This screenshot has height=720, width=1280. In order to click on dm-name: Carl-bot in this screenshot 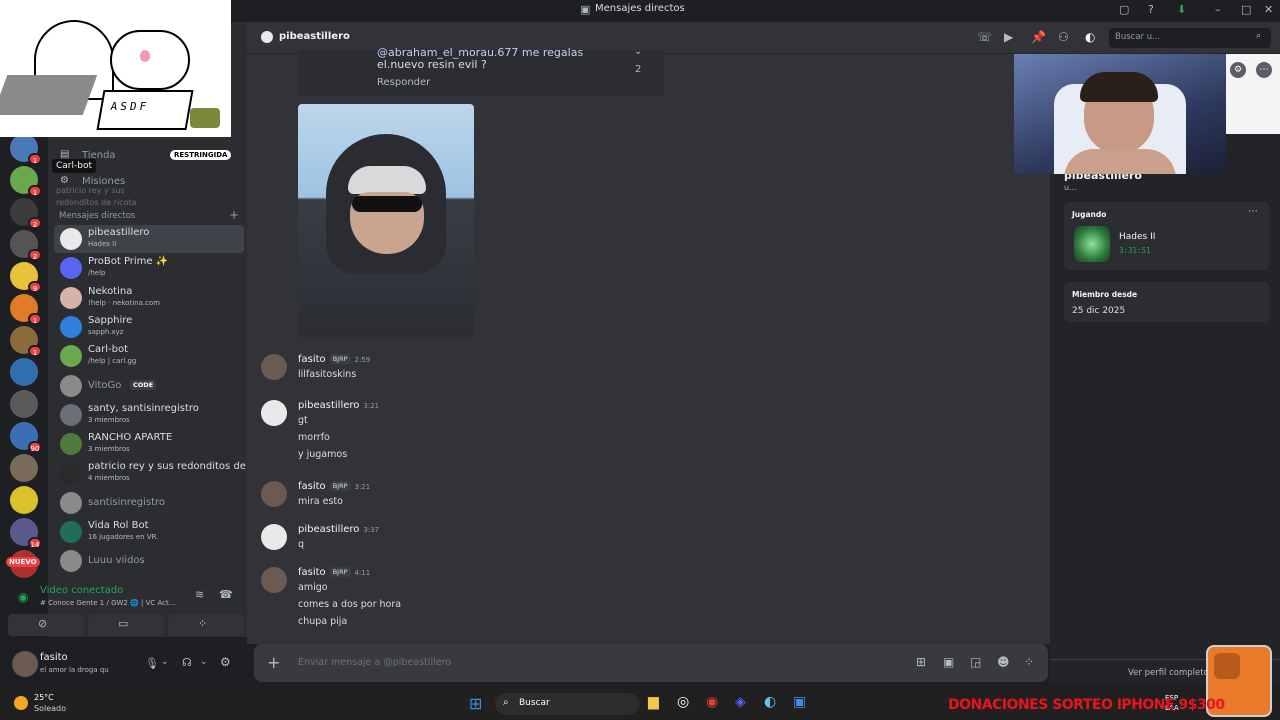, I will do `click(108, 350)`.